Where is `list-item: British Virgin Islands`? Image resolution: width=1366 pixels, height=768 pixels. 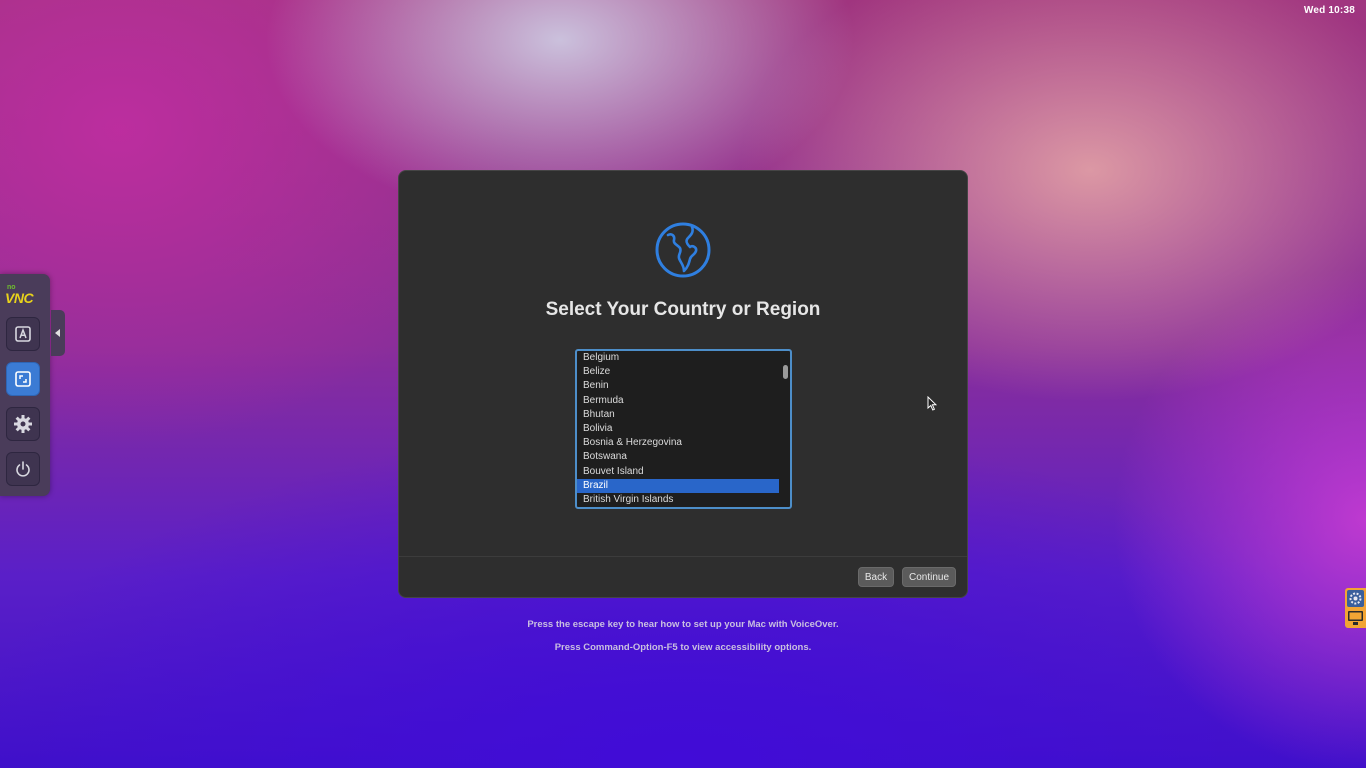
list-item: British Virgin Islands is located at coordinates (678, 500).